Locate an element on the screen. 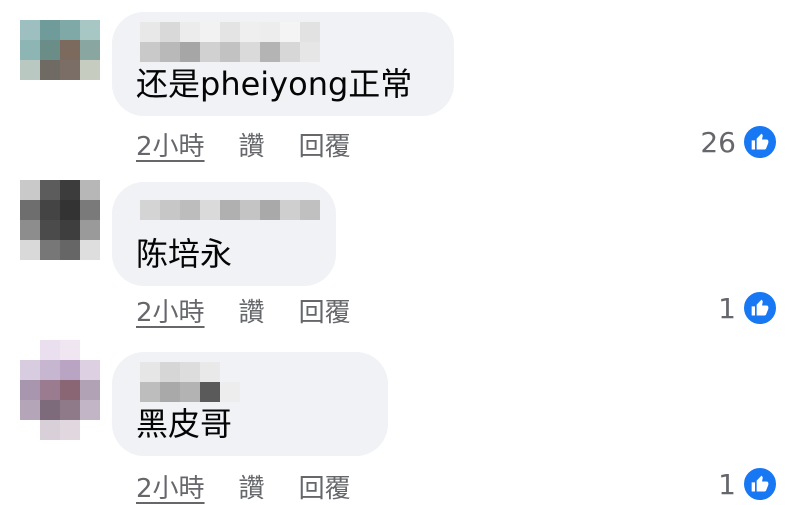 The image size is (800, 505). comment-text: 陈培永 is located at coordinates (184, 254).